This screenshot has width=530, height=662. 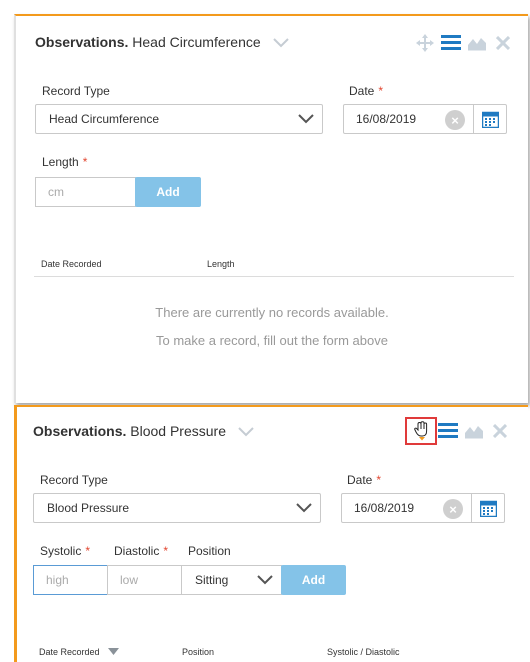 What do you see at coordinates (144, 580) in the screenshot?
I see `diastolic-input: low` at bounding box center [144, 580].